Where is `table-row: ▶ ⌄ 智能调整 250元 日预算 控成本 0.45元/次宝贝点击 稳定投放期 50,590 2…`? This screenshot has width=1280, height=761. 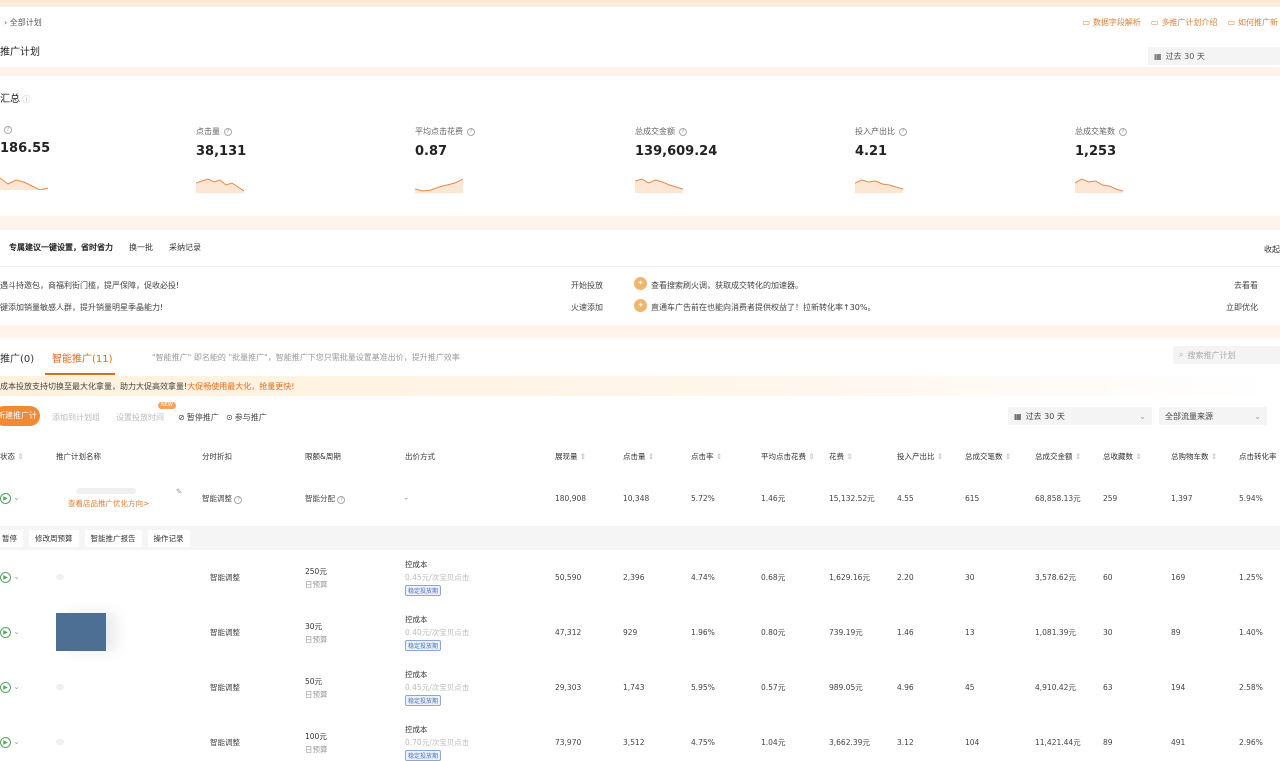 table-row: ▶ ⌄ 智能调整 250元 日预算 控成本 0.45元/次宝贝点击 稳定投放期 50,590 2… is located at coordinates (640, 577).